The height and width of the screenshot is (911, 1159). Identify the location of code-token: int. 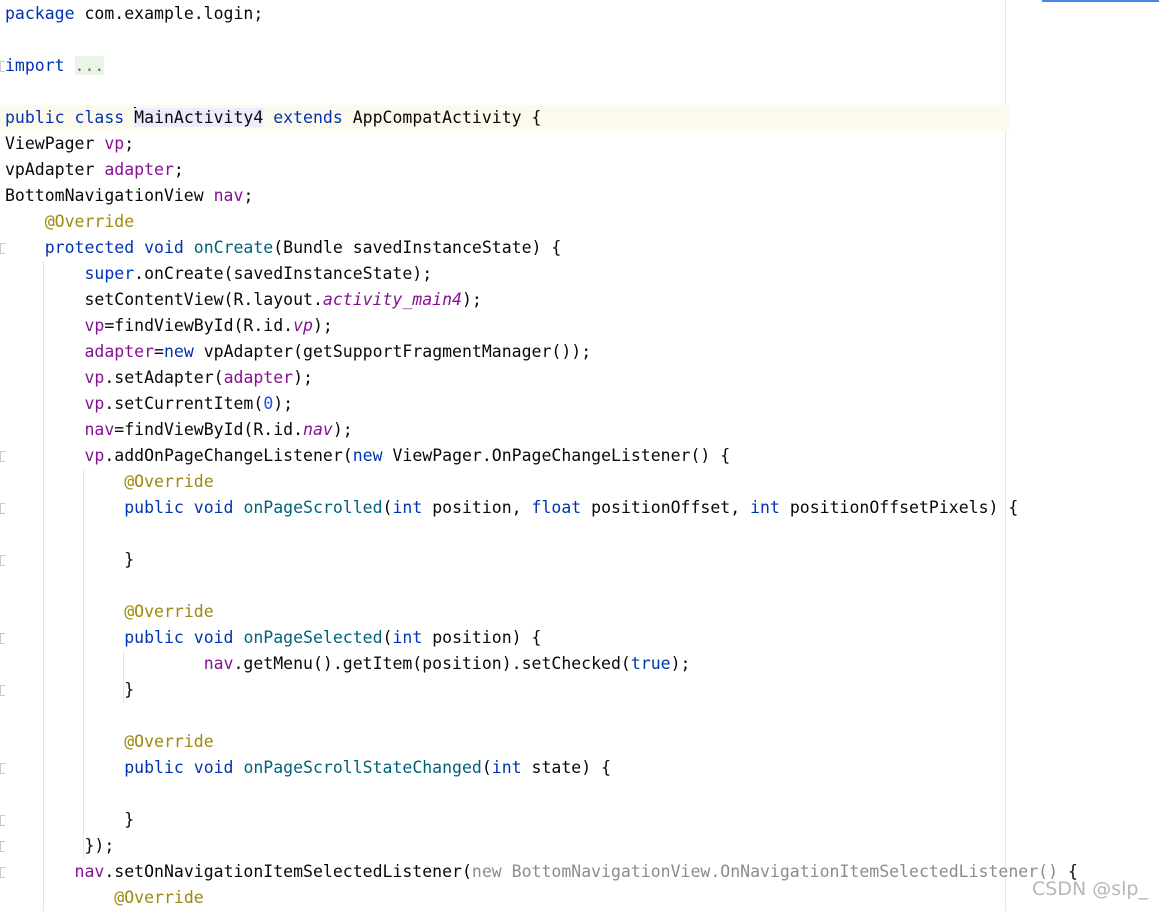
(506, 767).